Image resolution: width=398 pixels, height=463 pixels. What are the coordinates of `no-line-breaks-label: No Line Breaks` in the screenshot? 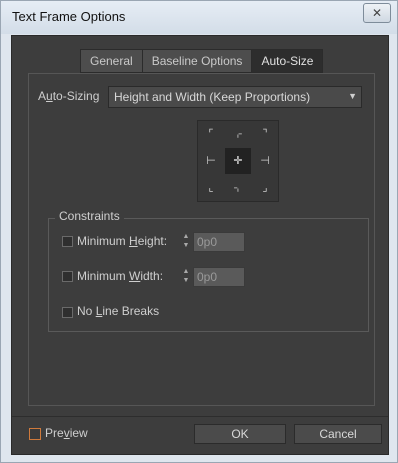 It's located at (118, 311).